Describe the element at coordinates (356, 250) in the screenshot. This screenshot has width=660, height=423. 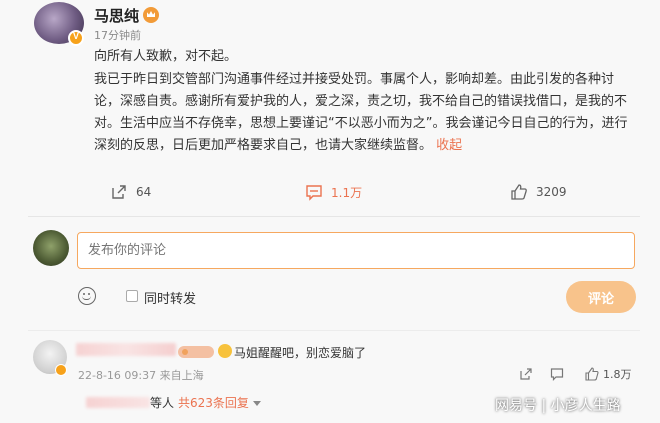
I see `comment-input` at that location.